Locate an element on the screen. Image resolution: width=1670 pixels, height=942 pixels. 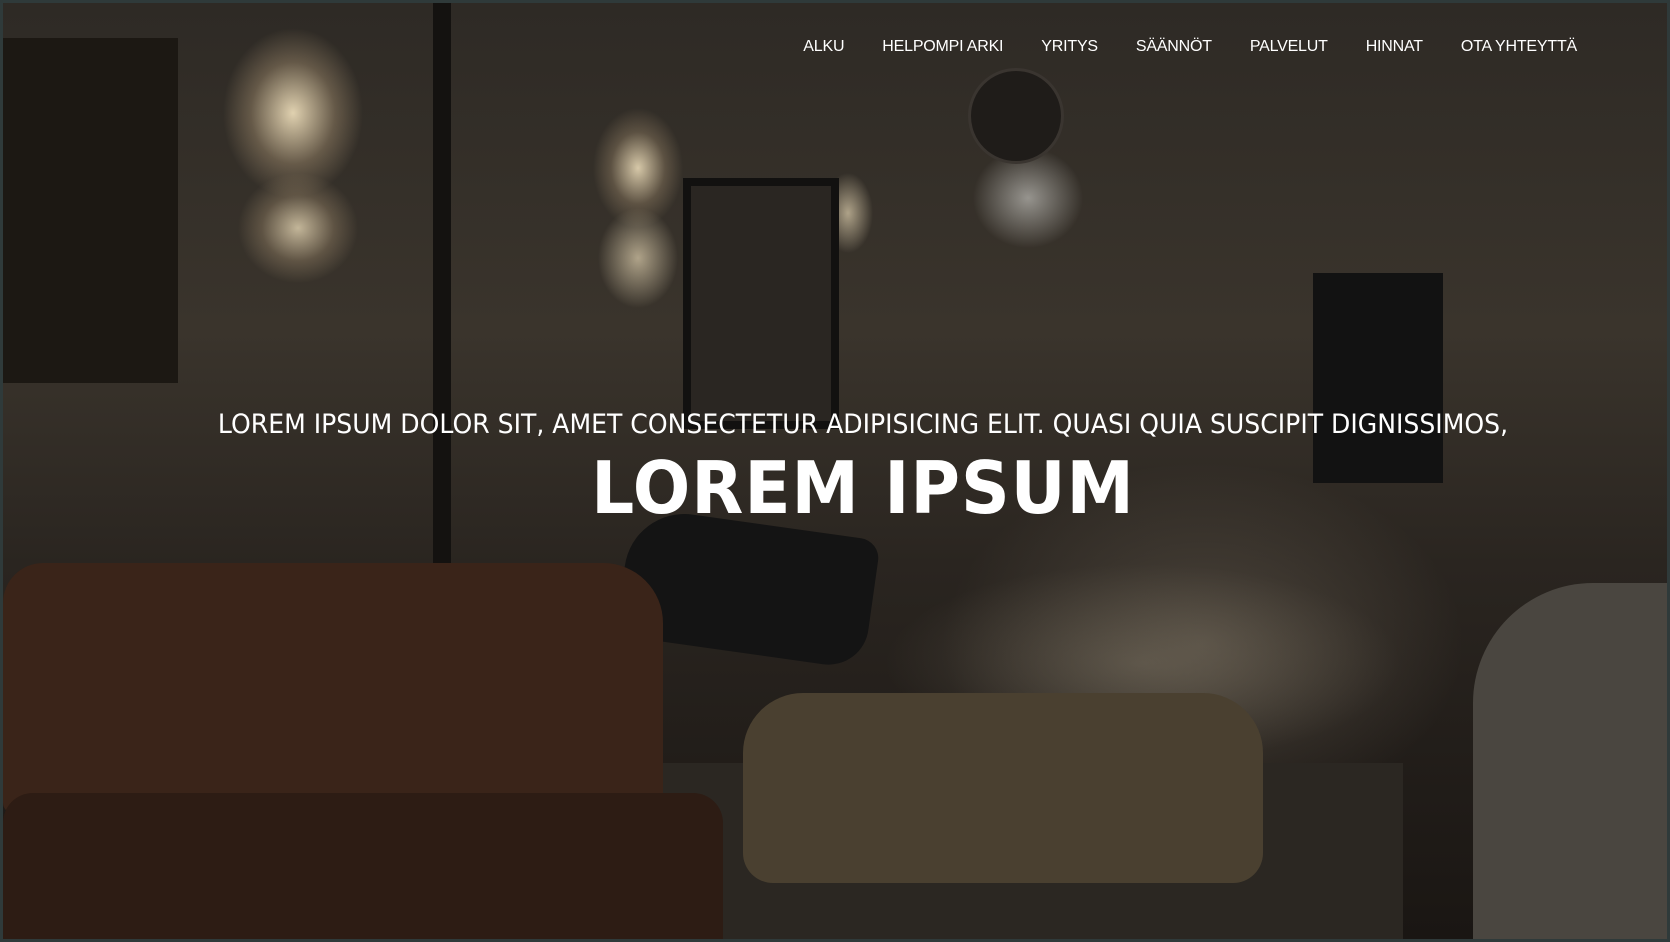
wall-mirror is located at coordinates (761, 303).